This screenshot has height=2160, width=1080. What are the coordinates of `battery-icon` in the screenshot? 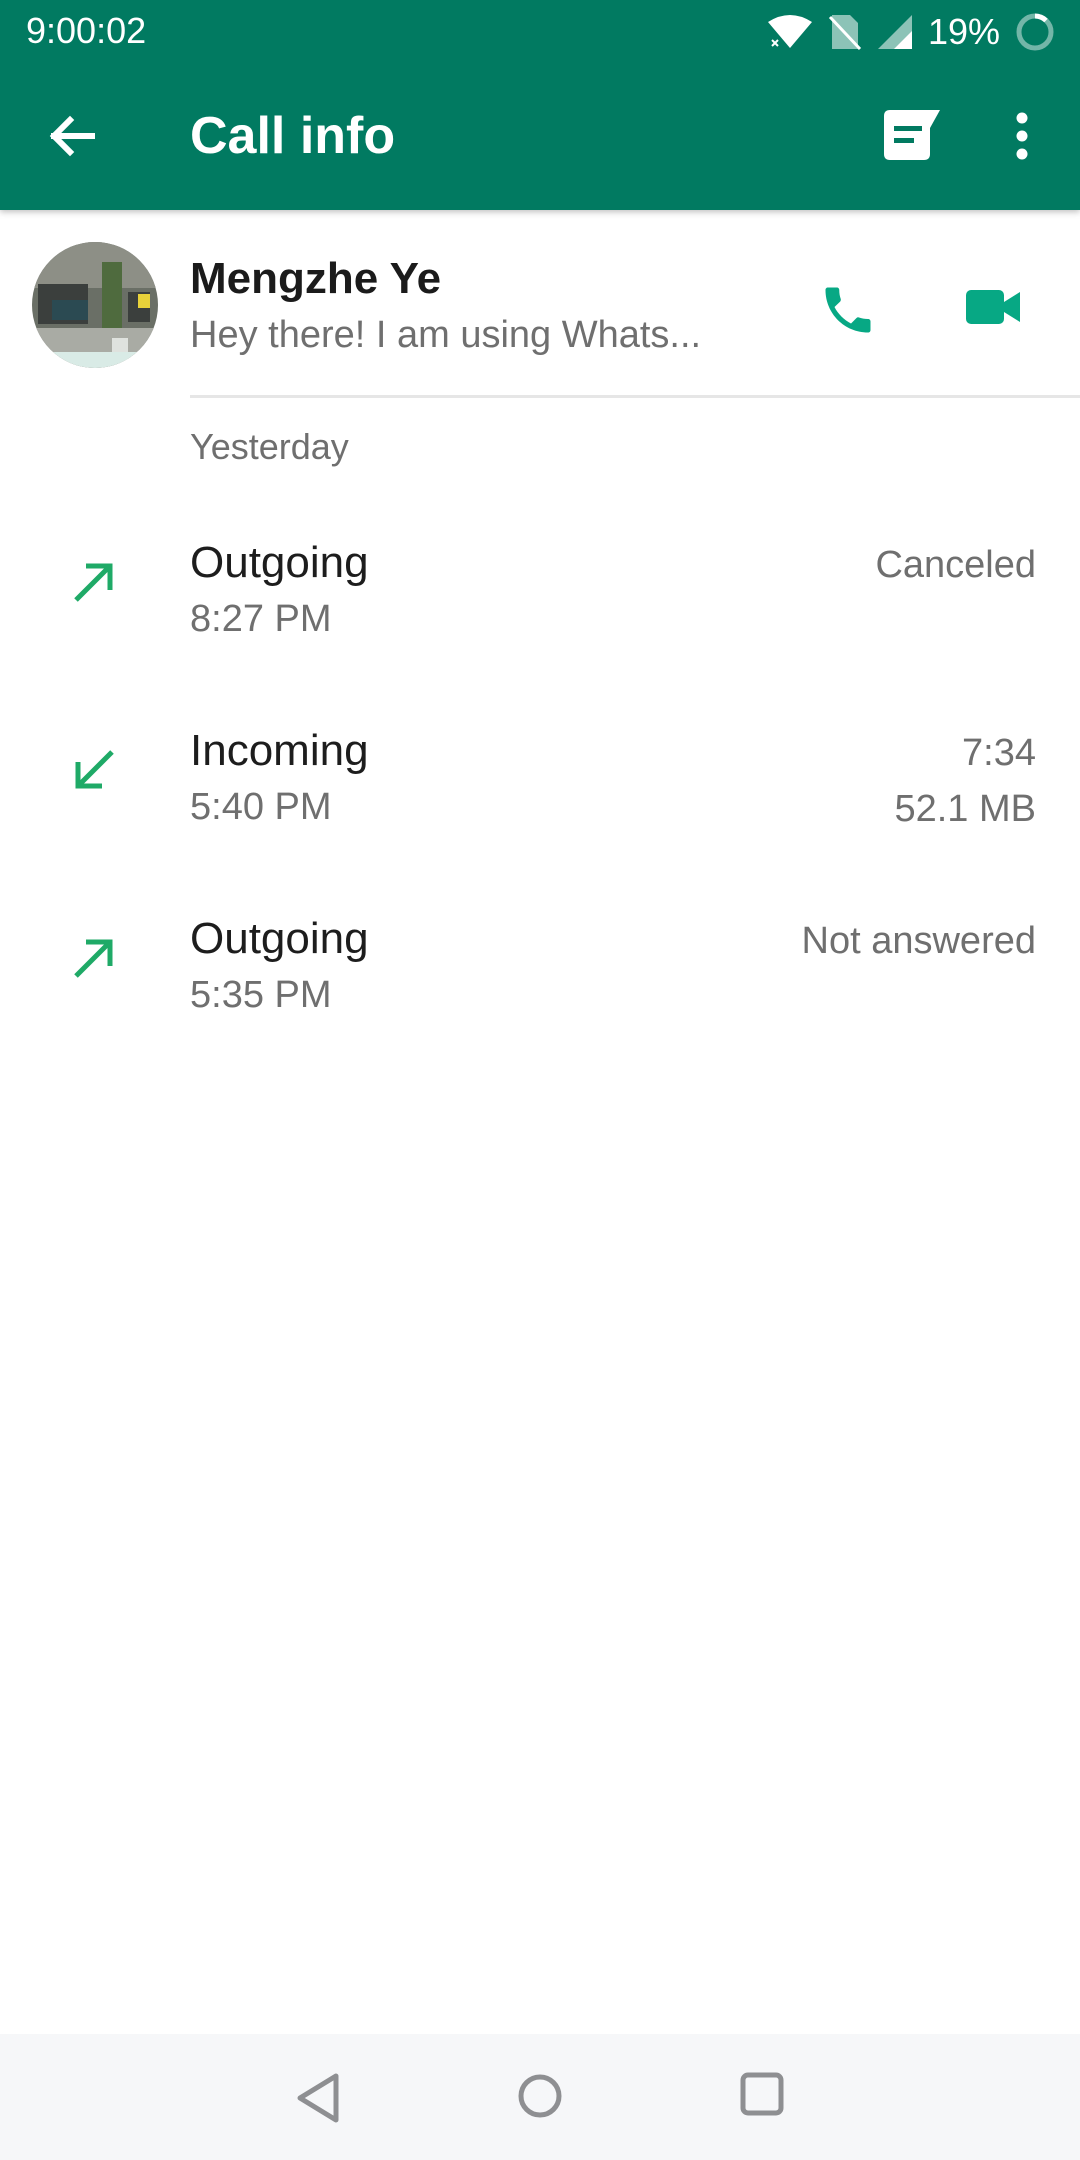 It's located at (1035, 32).